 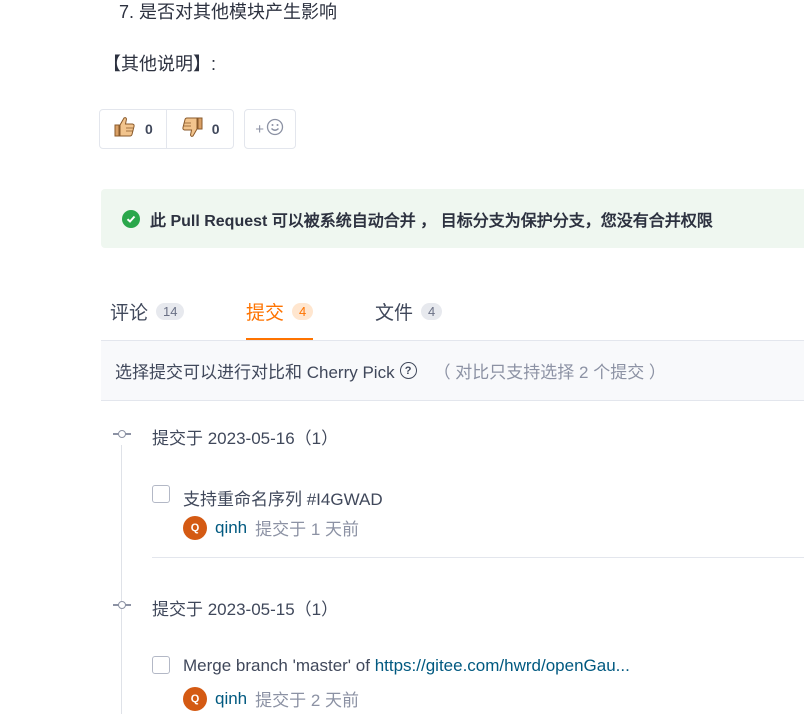 What do you see at coordinates (125, 129) in the screenshot?
I see `thumbs-up-icon` at bounding box center [125, 129].